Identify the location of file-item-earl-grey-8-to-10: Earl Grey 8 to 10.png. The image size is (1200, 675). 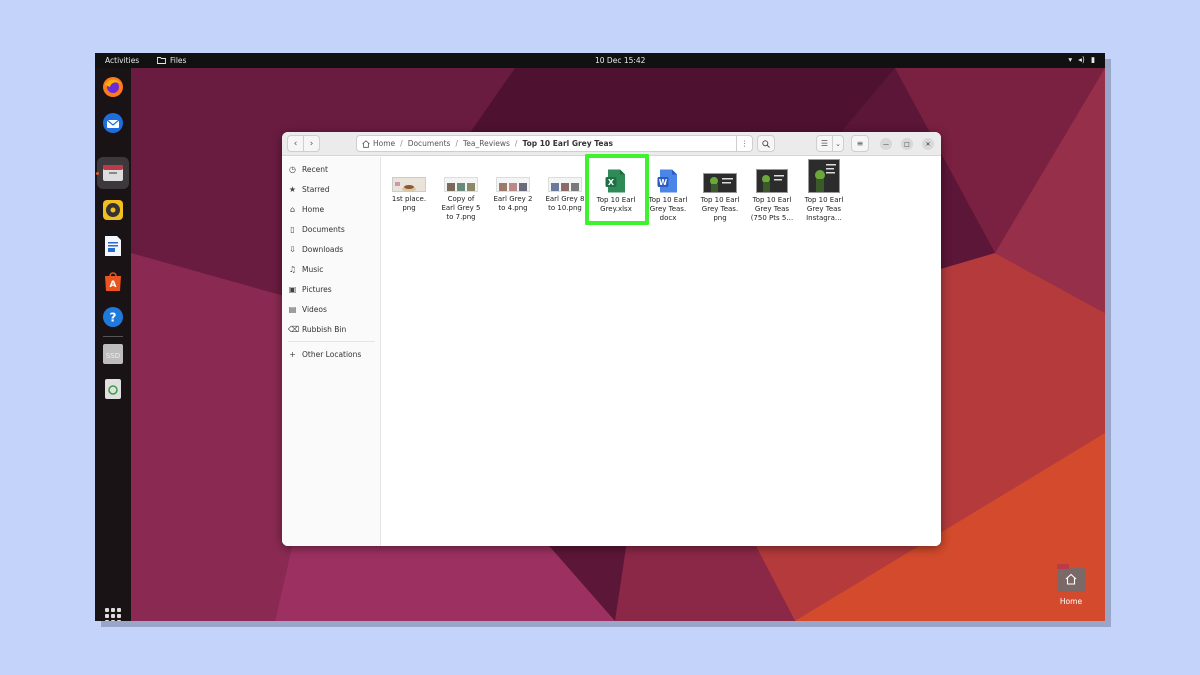
(565, 195).